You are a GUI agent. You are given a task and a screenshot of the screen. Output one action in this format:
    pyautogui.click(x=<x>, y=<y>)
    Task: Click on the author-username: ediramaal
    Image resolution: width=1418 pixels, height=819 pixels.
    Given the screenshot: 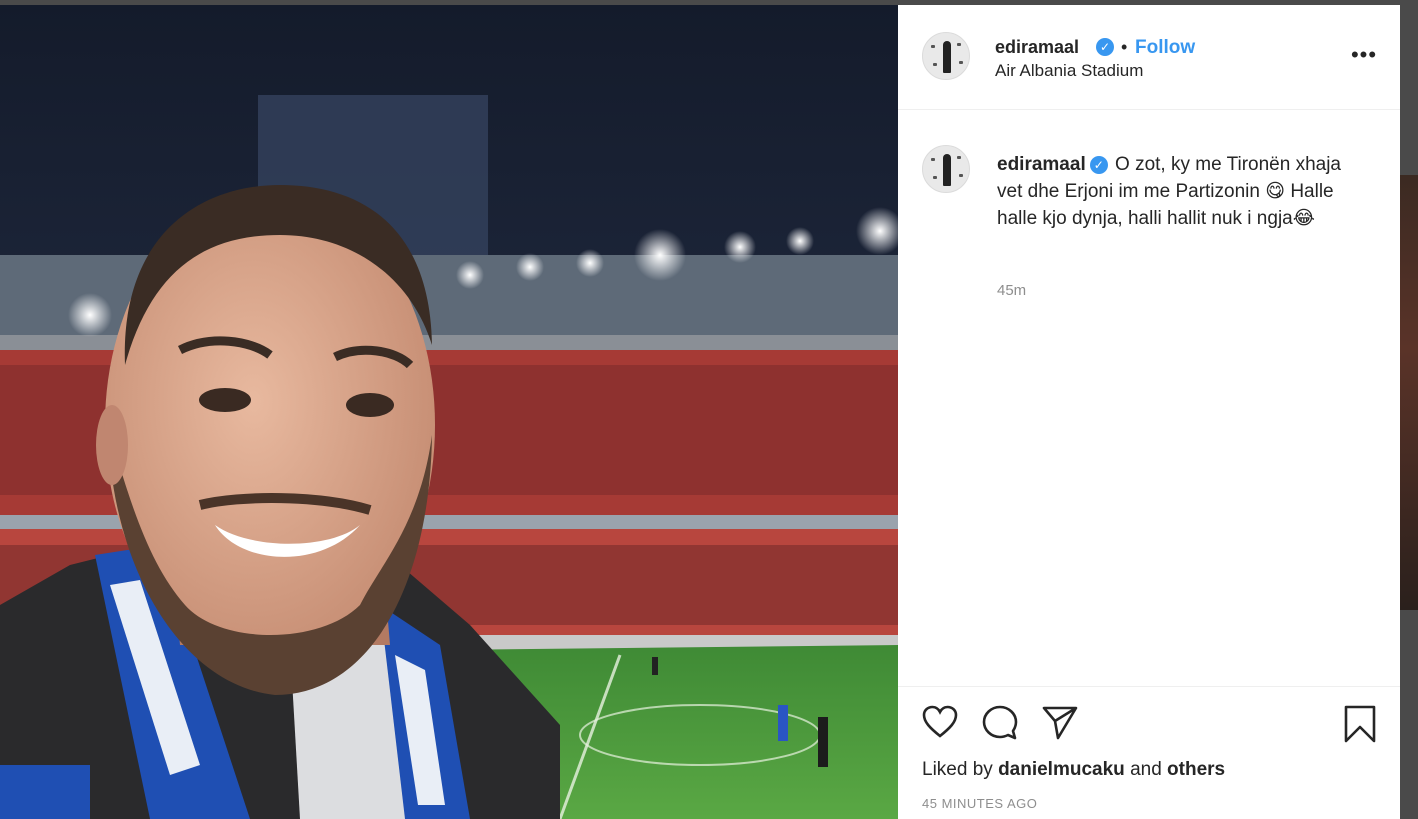 What is the action you would take?
    pyautogui.click(x=1037, y=47)
    